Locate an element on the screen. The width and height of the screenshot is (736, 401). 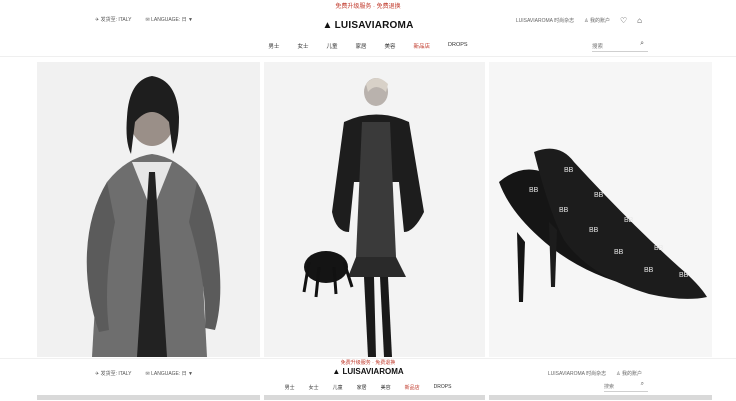
next-row-preview is located at coordinates (368, 397).